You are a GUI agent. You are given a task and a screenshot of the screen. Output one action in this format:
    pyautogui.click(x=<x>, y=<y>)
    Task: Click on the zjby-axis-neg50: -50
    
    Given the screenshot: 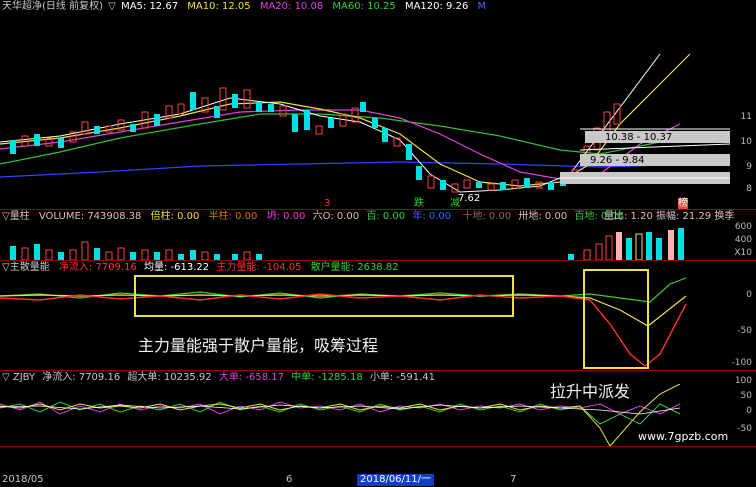 What is the action you would take?
    pyautogui.click(x=744, y=429)
    